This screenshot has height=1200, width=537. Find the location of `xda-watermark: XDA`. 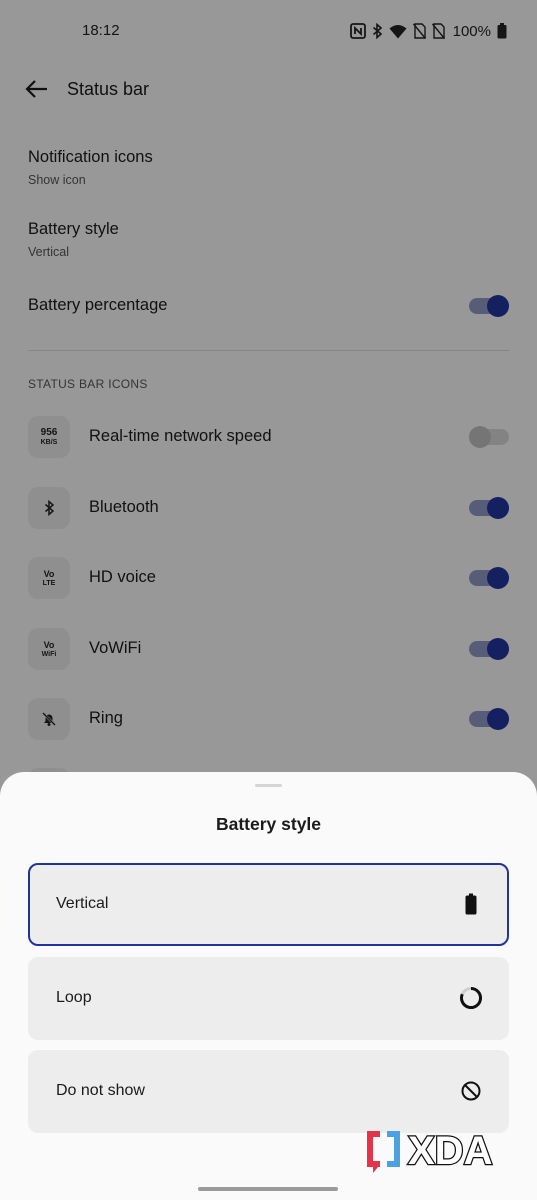

xda-watermark: XDA is located at coordinates (447, 1151).